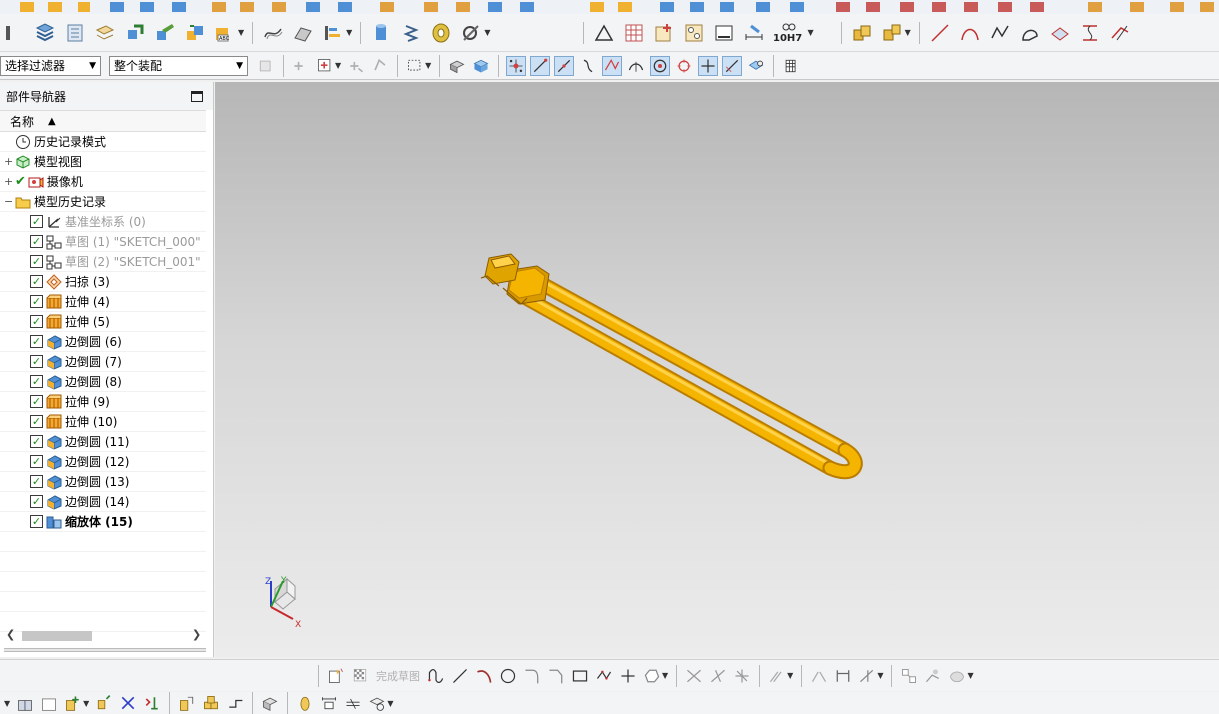  What do you see at coordinates (1090, 33) in the screenshot?
I see `project-curve-icon` at bounding box center [1090, 33].